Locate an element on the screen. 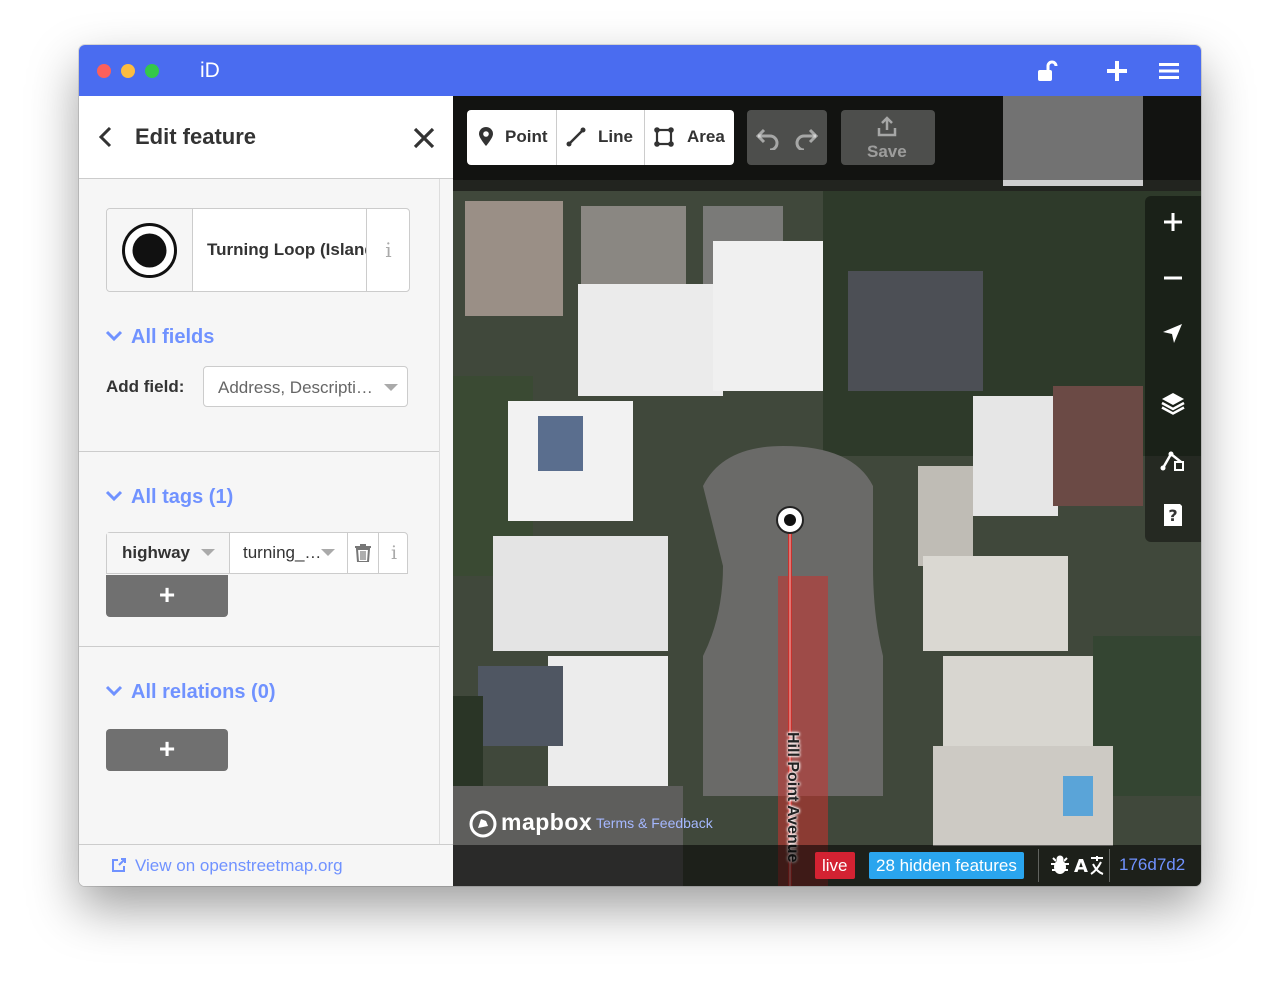 Image resolution: width=1280 pixels, height=999 pixels. preset-name: Turning Loop (Island) is located at coordinates (287, 251).